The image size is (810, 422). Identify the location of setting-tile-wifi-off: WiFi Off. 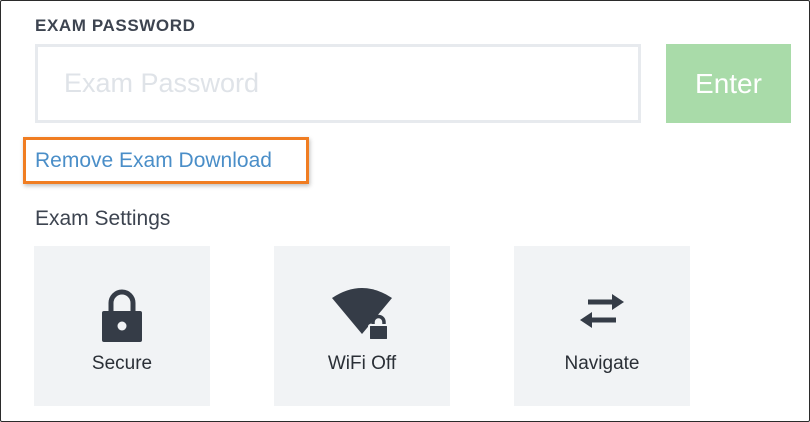
(362, 326).